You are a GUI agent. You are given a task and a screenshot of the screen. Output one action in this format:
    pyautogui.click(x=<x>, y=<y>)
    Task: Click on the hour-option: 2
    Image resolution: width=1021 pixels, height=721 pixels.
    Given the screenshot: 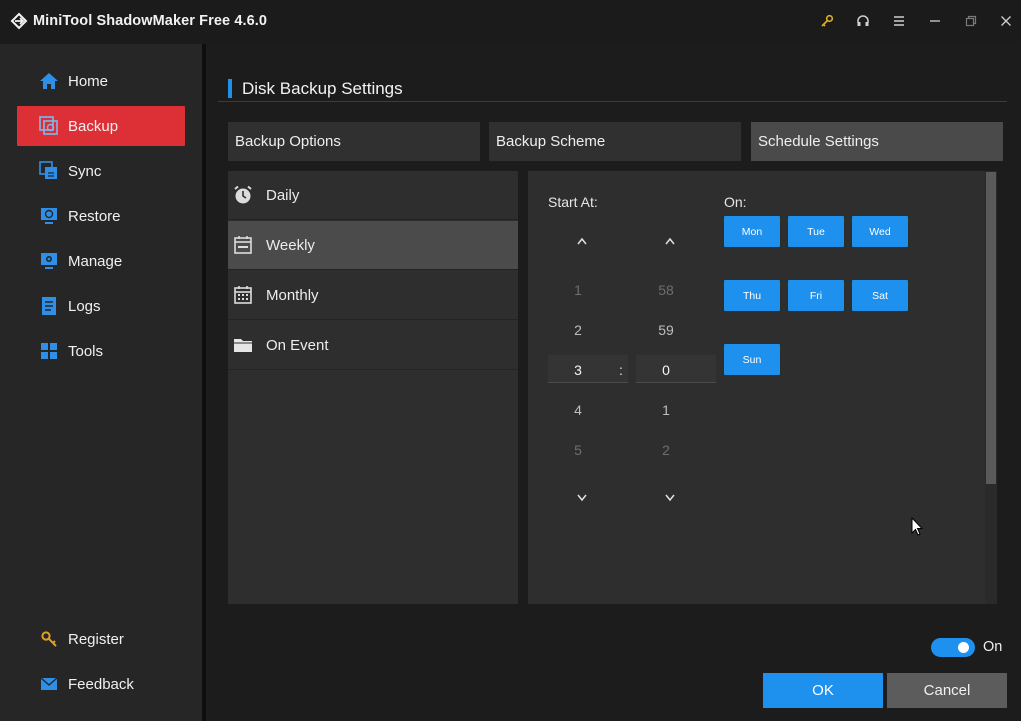 What is the action you would take?
    pyautogui.click(x=578, y=330)
    